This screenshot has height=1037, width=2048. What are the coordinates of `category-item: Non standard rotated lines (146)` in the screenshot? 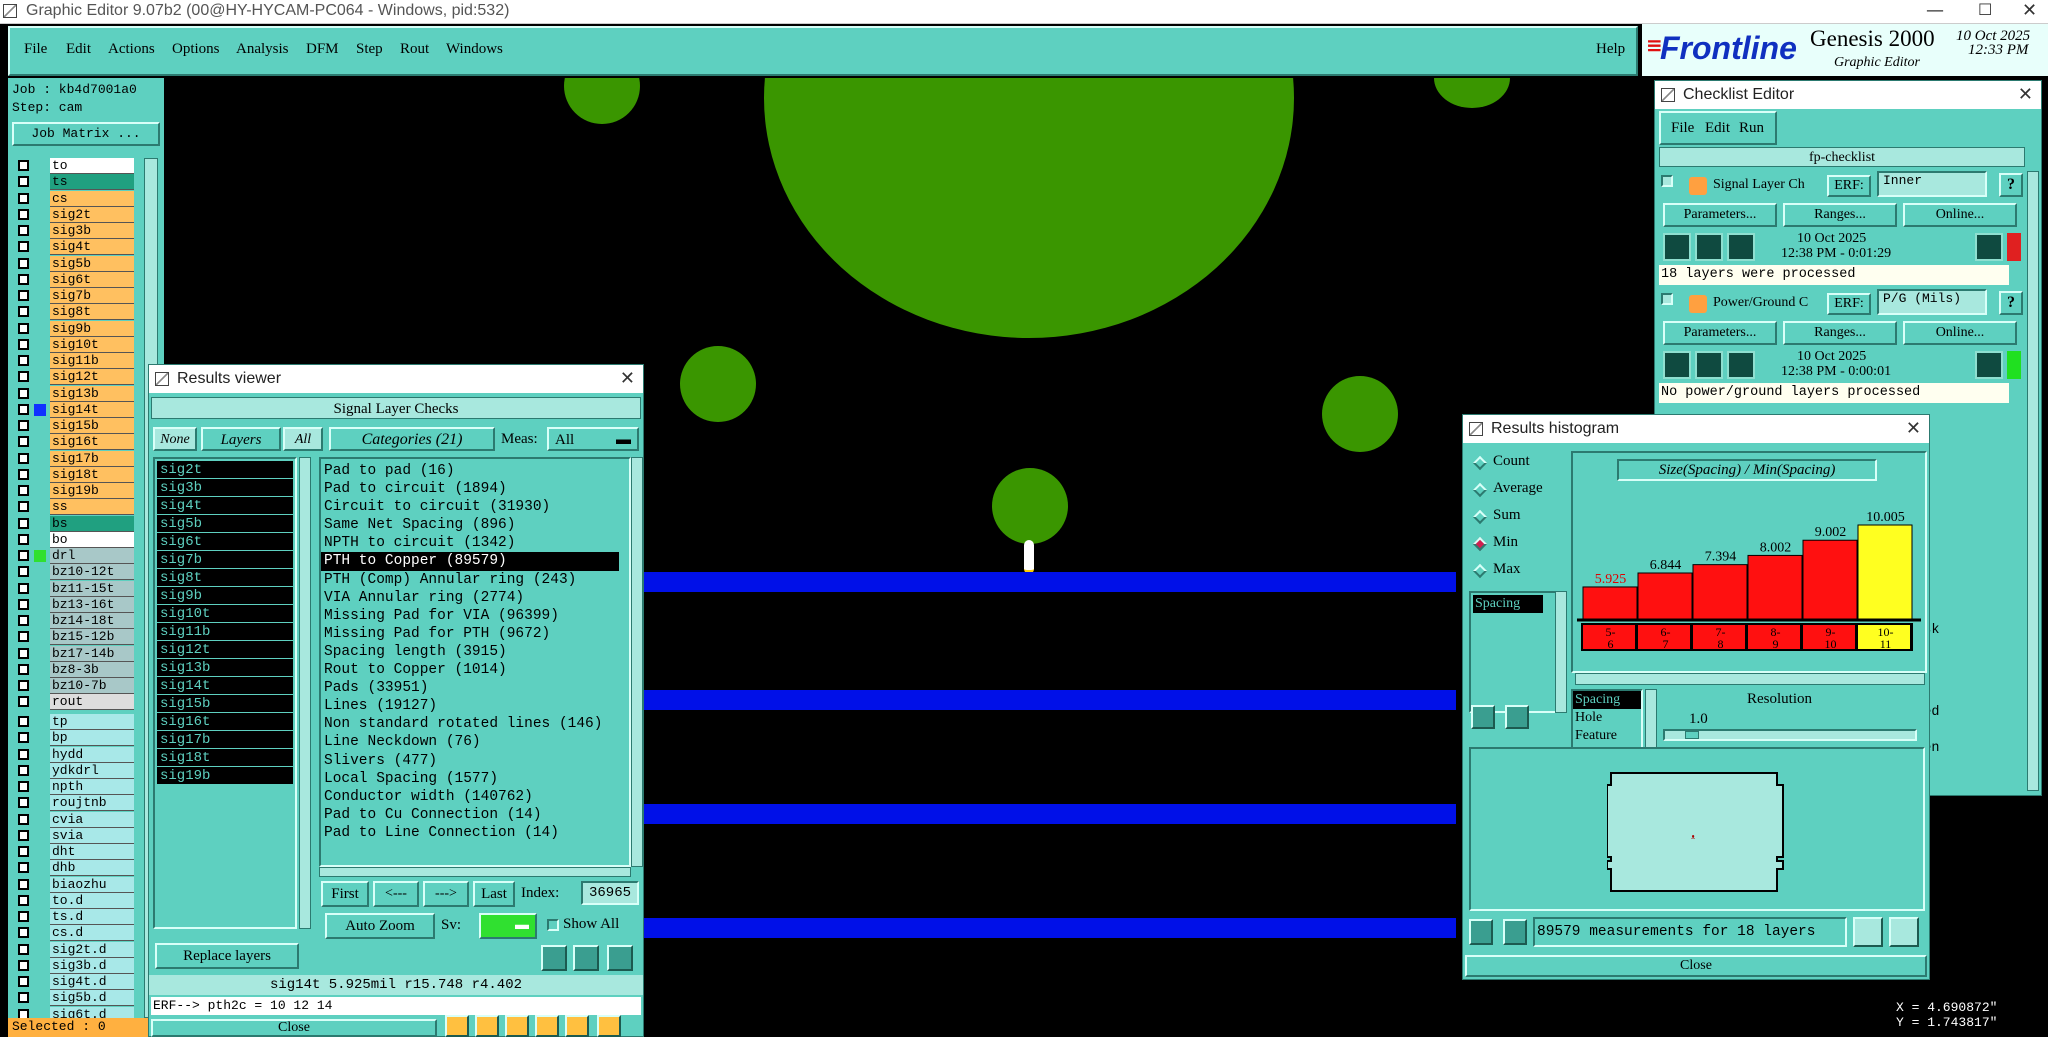 It's located at (475, 724).